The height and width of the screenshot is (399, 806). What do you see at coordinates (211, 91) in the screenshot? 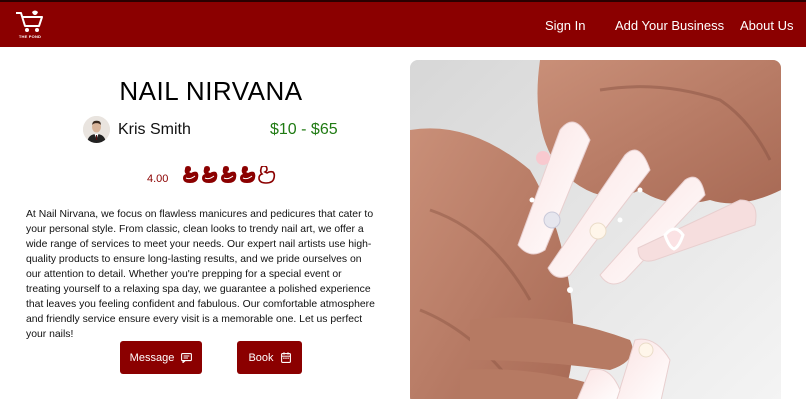
I see `business-title: NAIL NIRVANA` at bounding box center [211, 91].